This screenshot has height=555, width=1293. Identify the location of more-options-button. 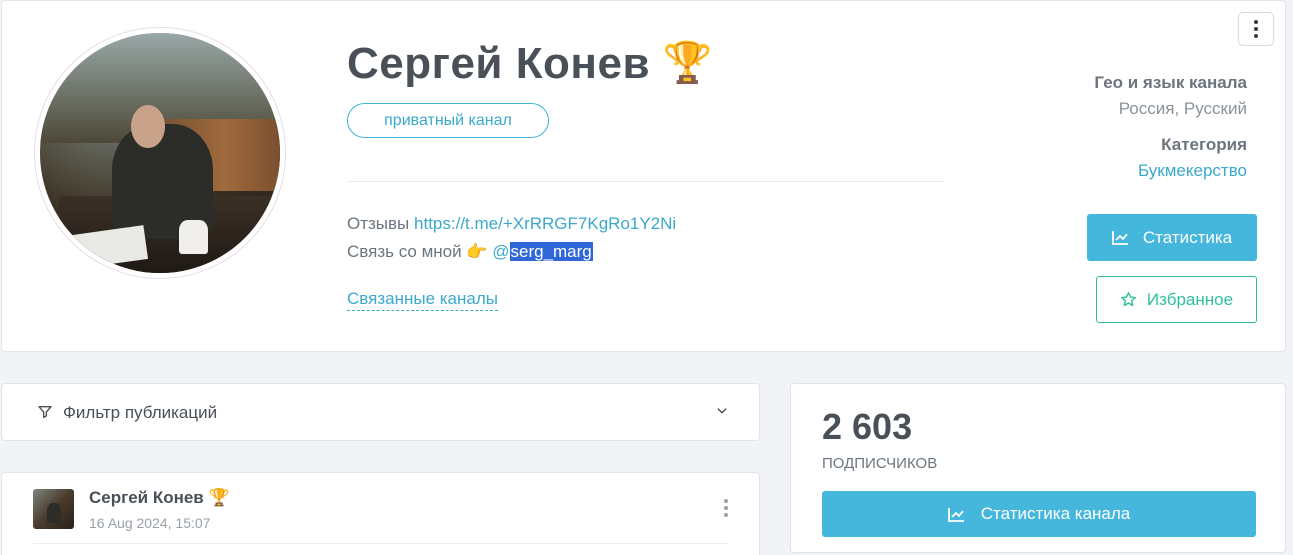
(1256, 29).